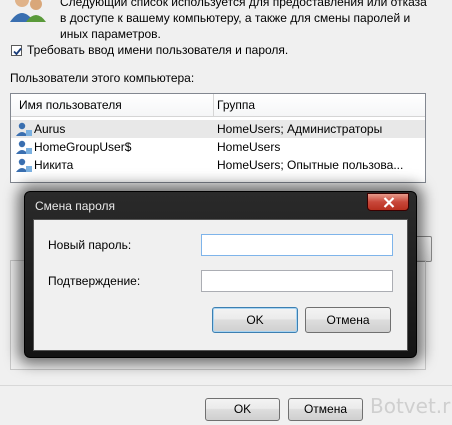 This screenshot has width=452, height=425. What do you see at coordinates (94, 281) in the screenshot?
I see `confirm-password-label: Подтверждение:` at bounding box center [94, 281].